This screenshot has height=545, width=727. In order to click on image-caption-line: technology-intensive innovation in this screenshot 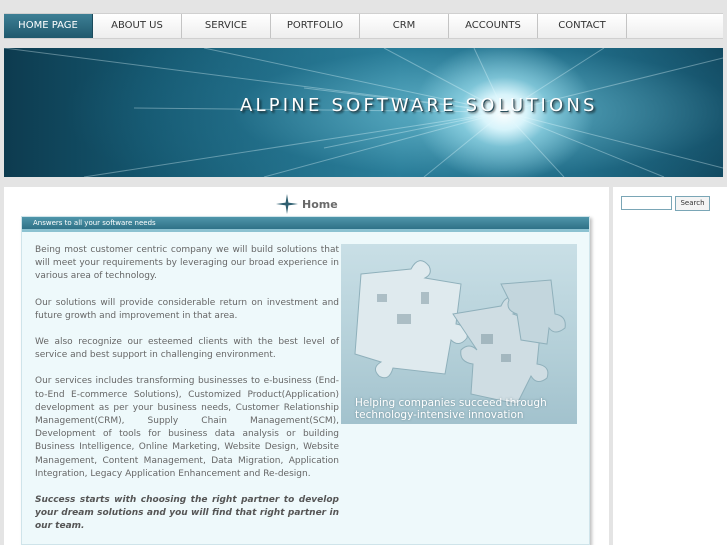, I will do `click(439, 415)`.